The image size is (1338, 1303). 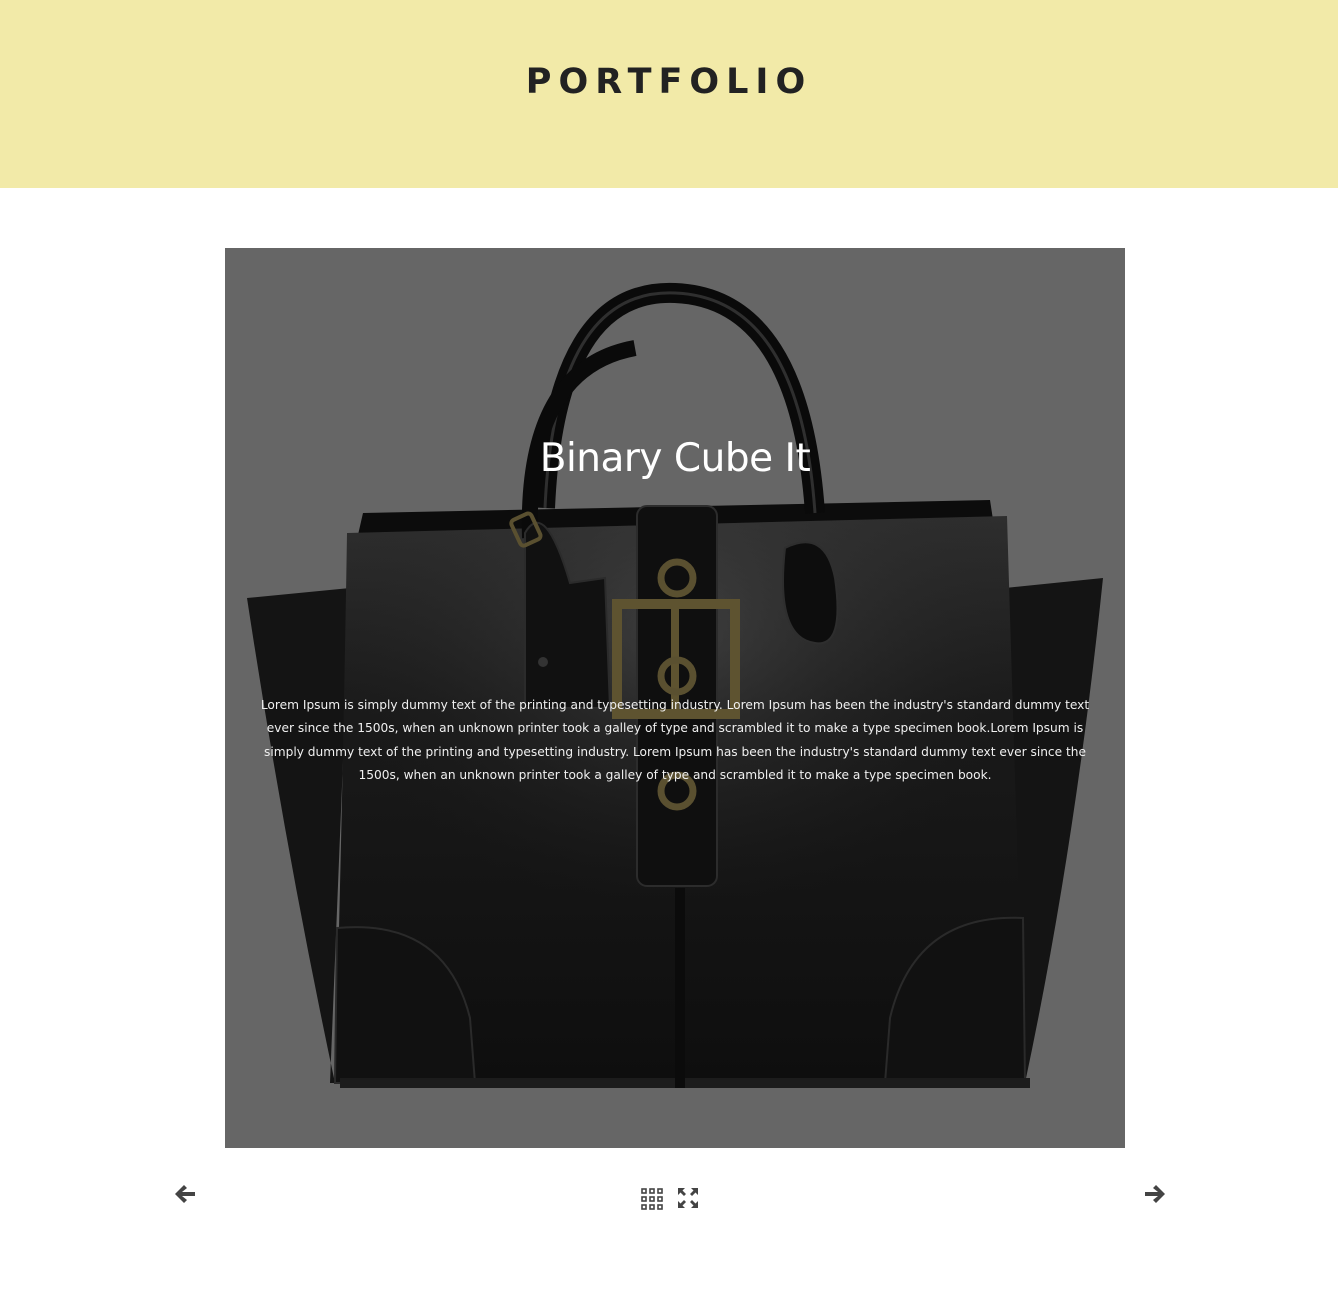 I want to click on arrow-right-icon, so click(x=1155, y=1194).